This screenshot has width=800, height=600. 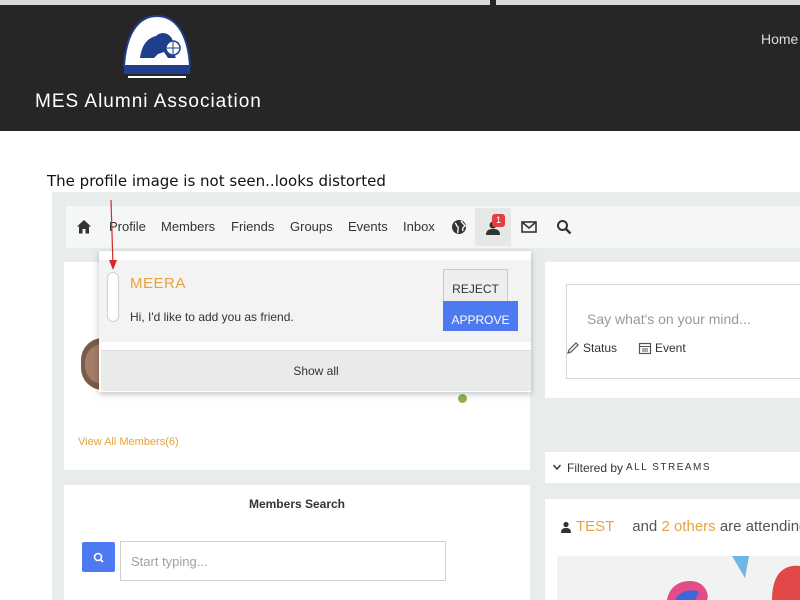 I want to click on browser-strip, so click(x=400, y=2).